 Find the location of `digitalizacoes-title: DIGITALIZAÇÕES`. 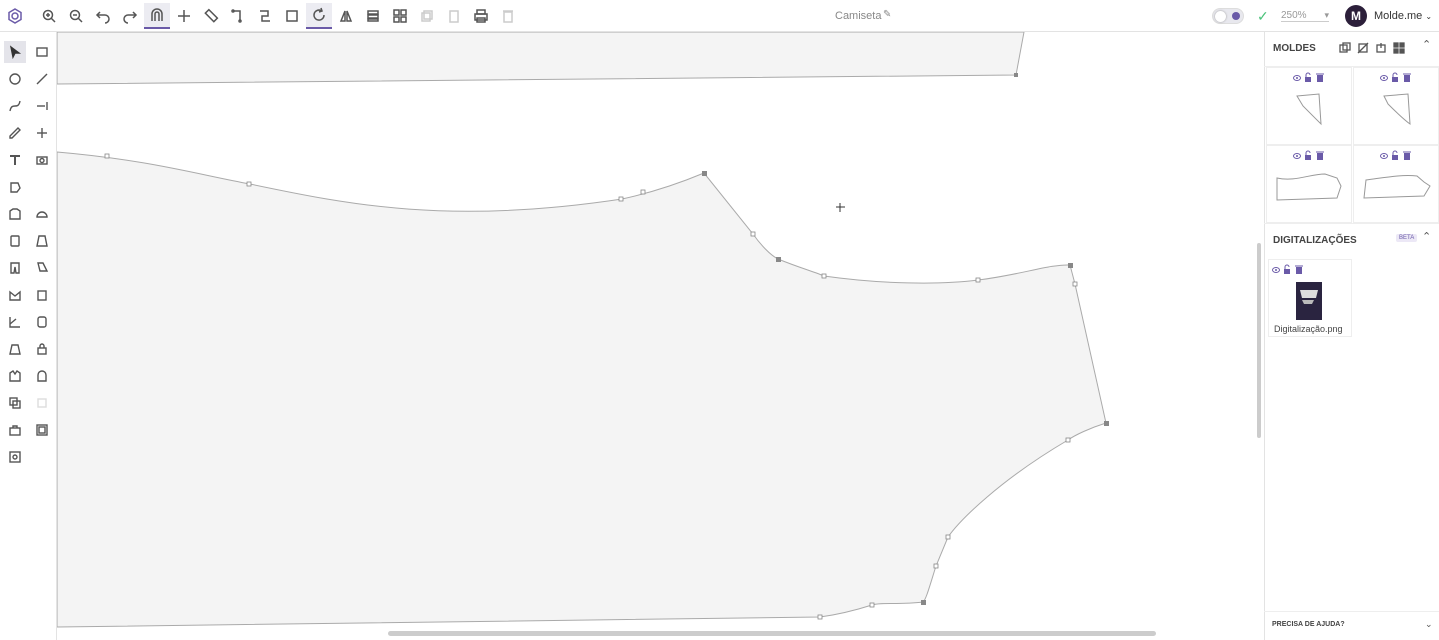

digitalizacoes-title: DIGITALIZAÇÕES is located at coordinates (1315, 240).